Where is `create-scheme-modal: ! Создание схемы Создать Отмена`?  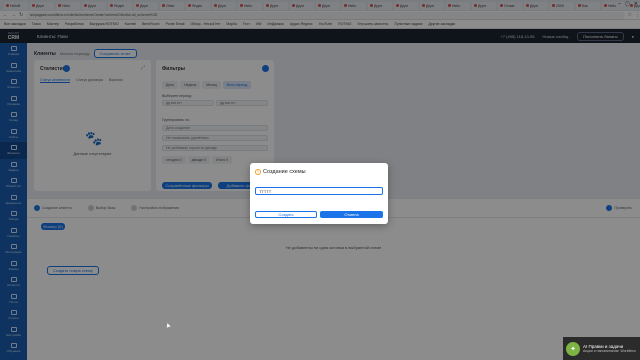 create-scheme-modal: ! Создание схемы Создать Отмена is located at coordinates (319, 193).